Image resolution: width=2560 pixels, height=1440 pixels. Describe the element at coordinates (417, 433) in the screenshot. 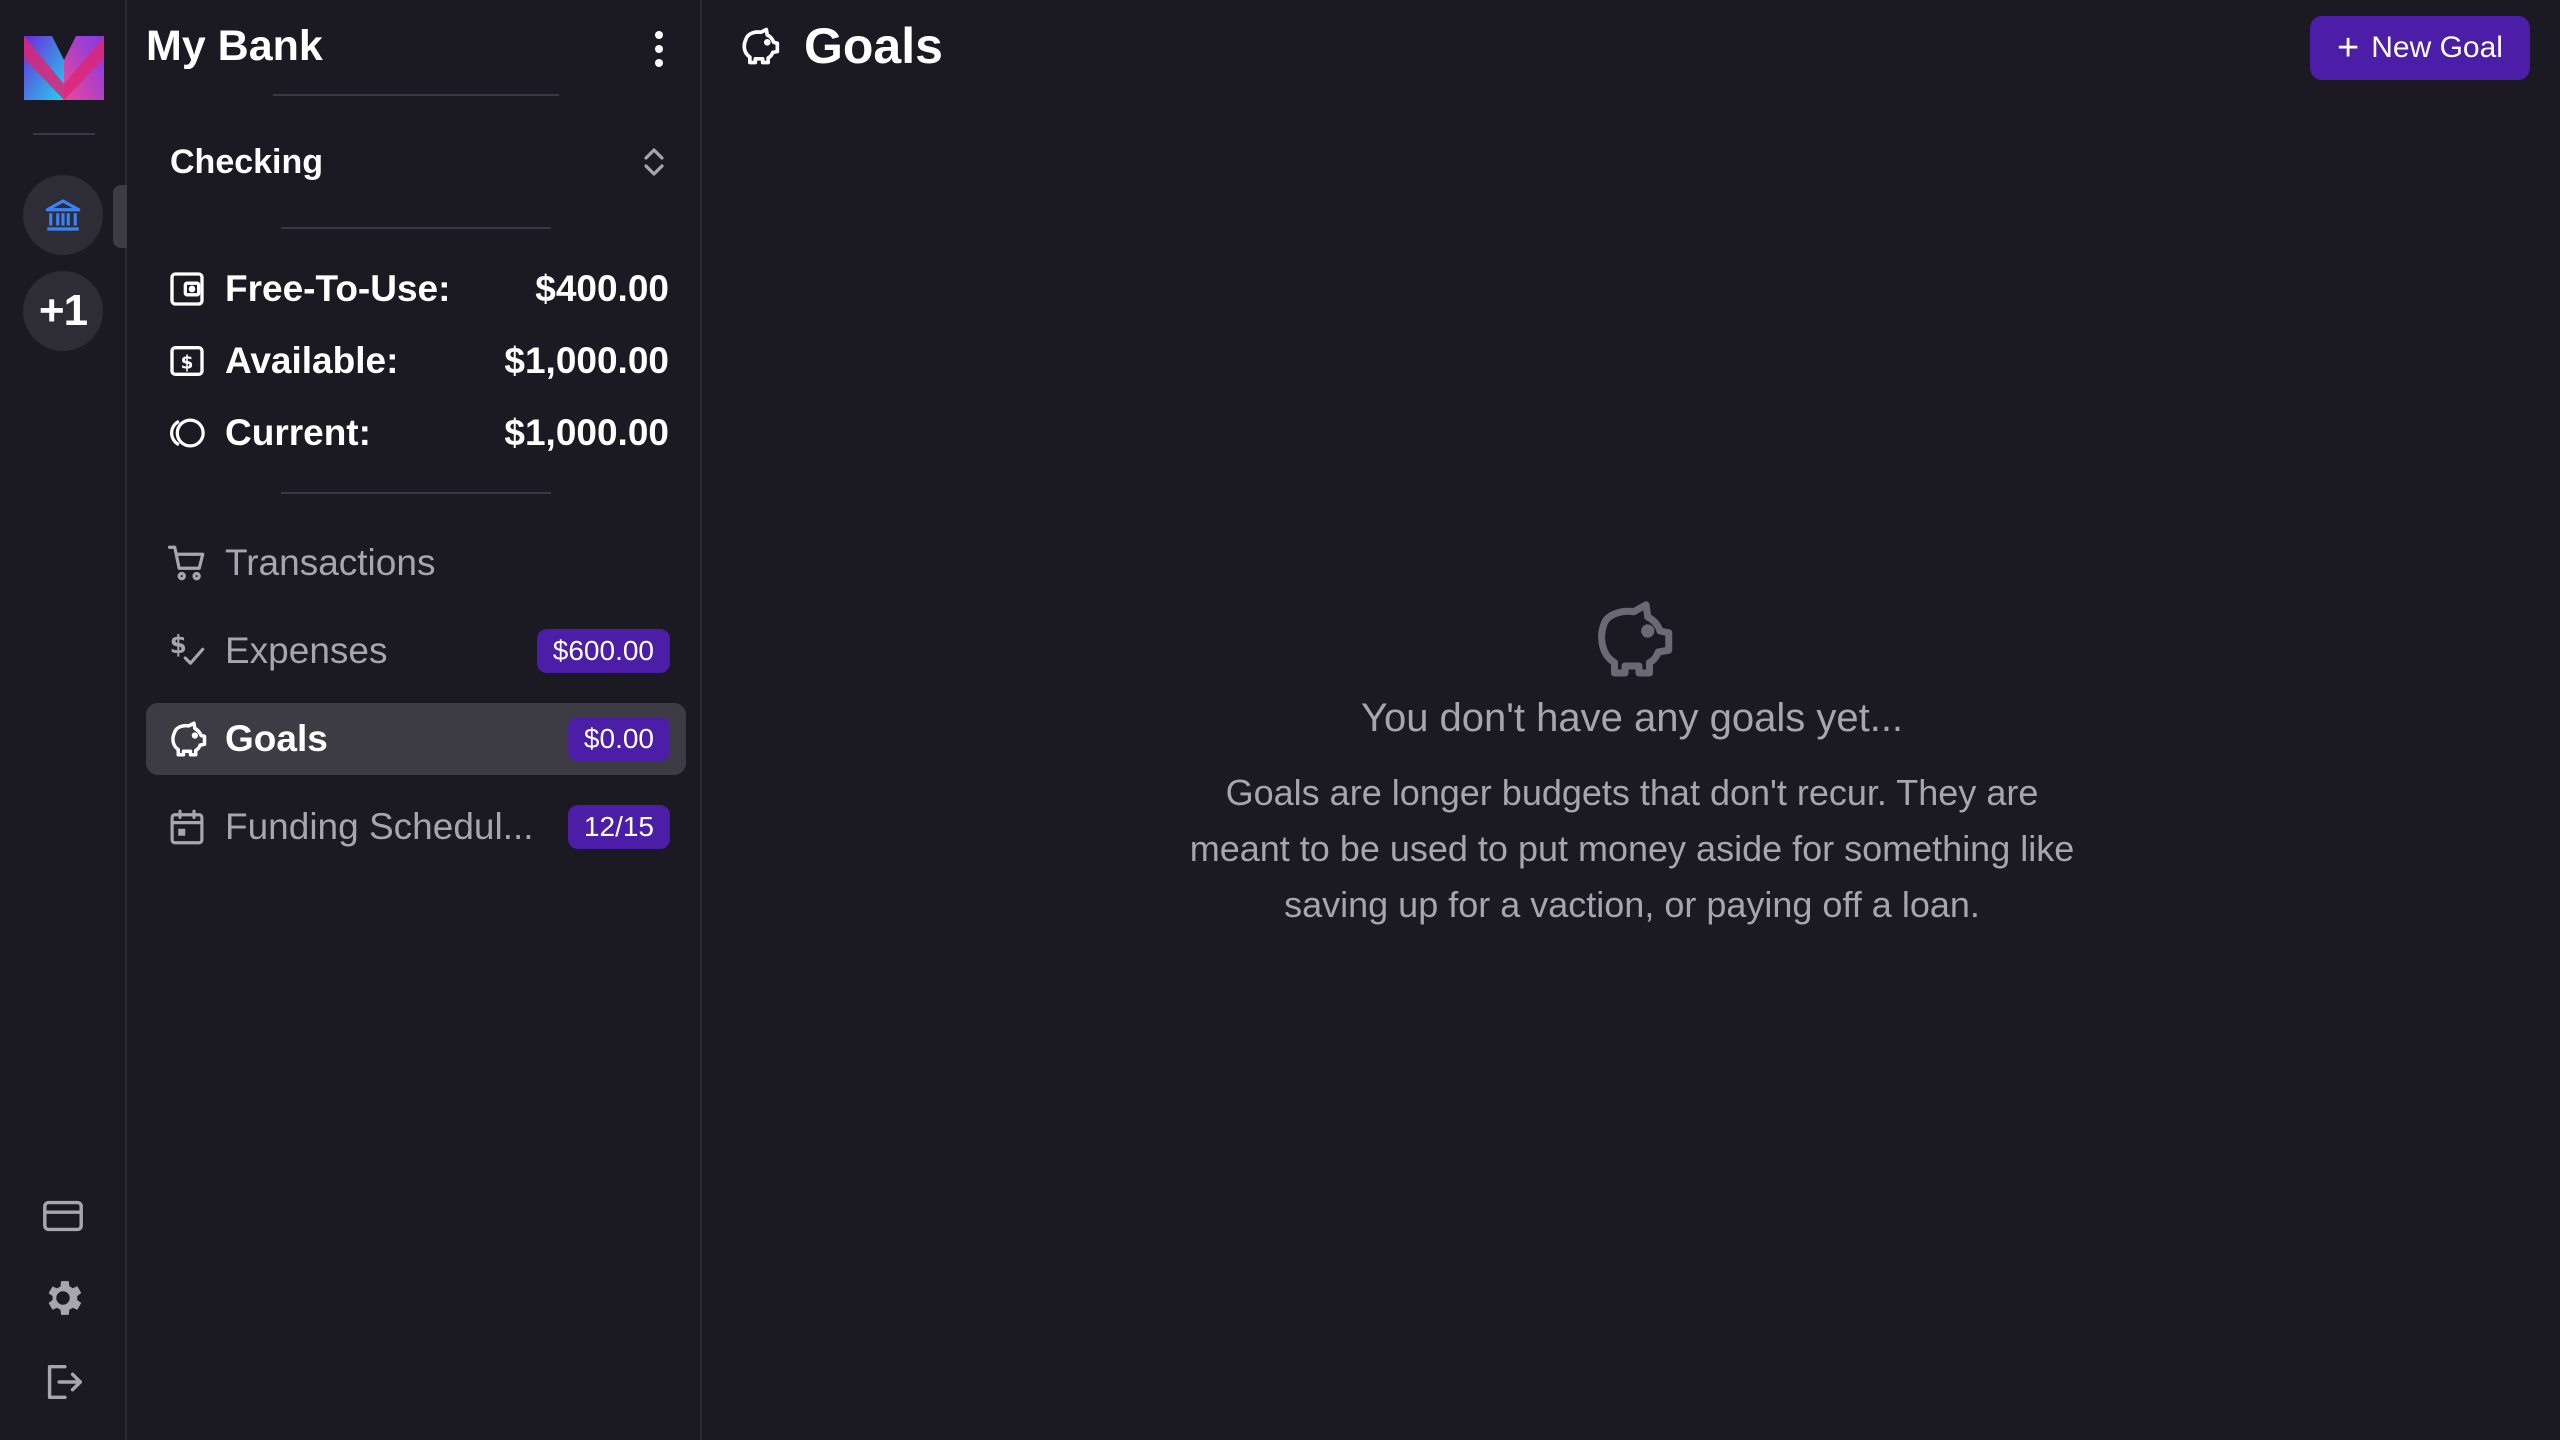

I see `balance-current: Current: $1,000.00` at that location.